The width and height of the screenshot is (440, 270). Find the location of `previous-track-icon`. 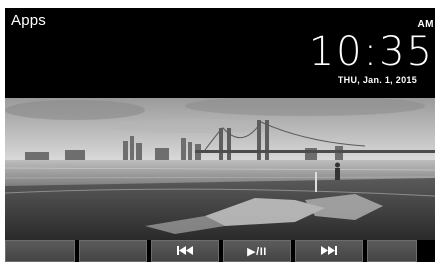

previous-track-icon is located at coordinates (185, 251).